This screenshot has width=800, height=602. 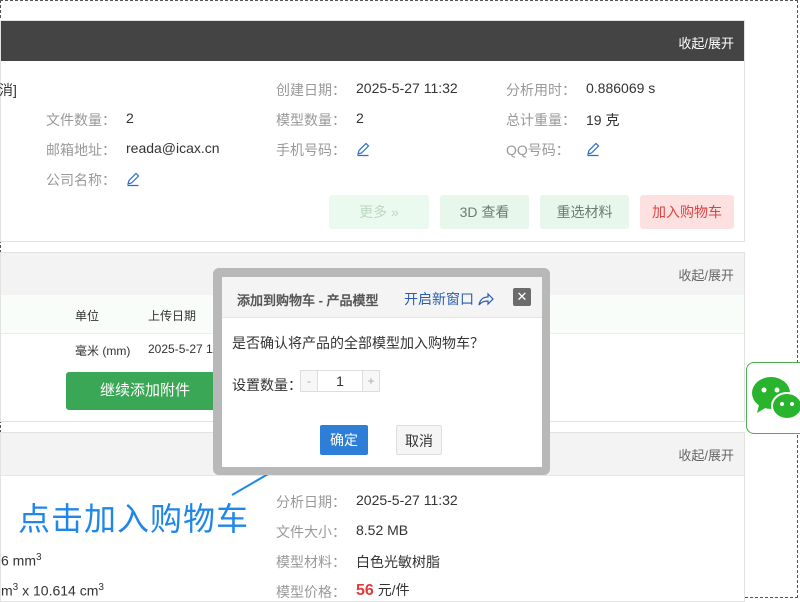 What do you see at coordinates (8, 90) in the screenshot?
I see `bracket-fragment: 消]` at bounding box center [8, 90].